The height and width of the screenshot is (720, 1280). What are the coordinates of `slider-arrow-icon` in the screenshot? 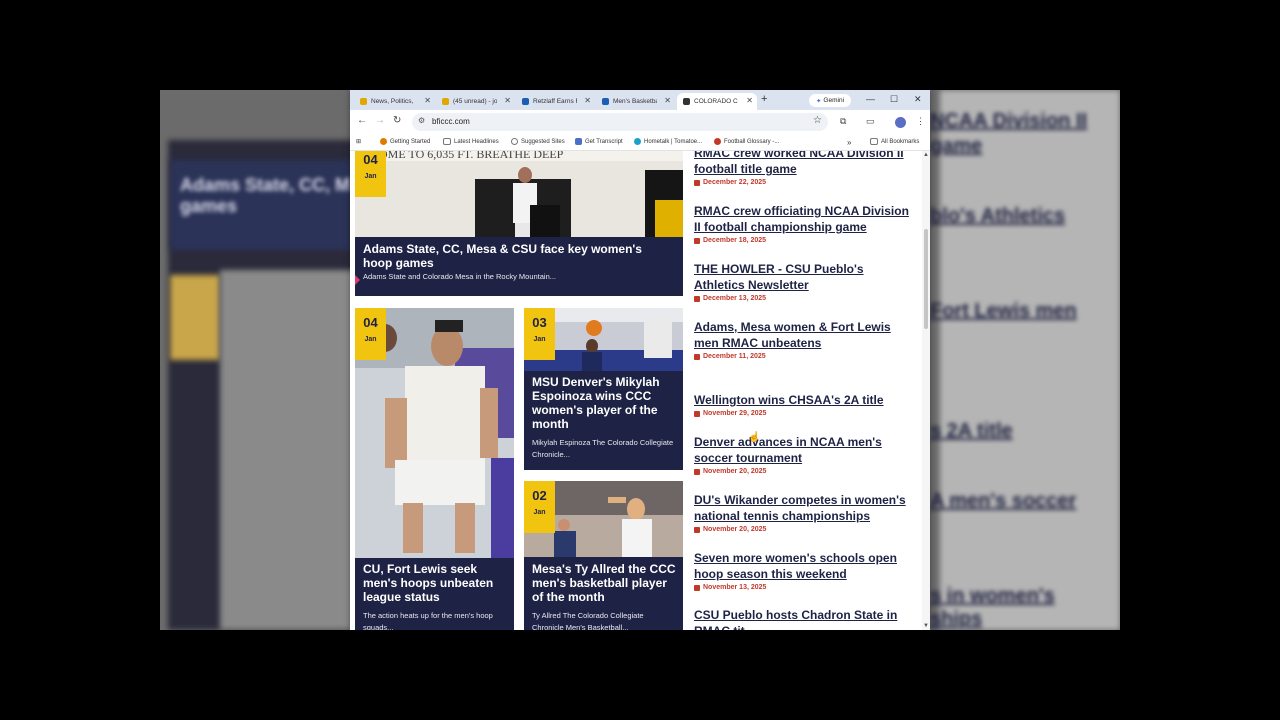 It's located at (357, 280).